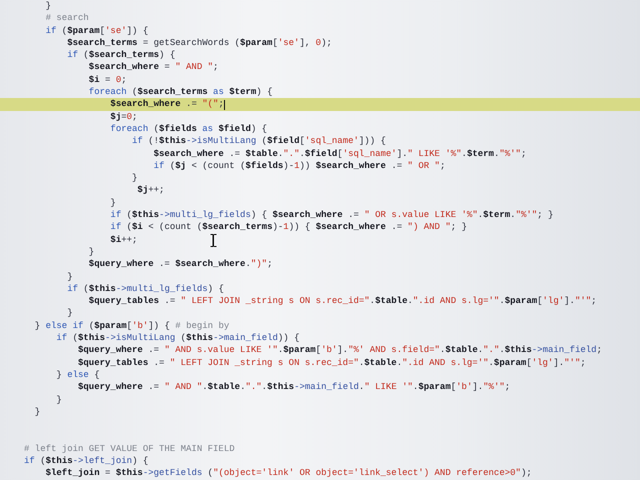  What do you see at coordinates (339, 154) in the screenshot?
I see `code-line: $search_where .= $table.".".$field['sql_name']." LIKE '%".$term."%'";` at bounding box center [339, 154].